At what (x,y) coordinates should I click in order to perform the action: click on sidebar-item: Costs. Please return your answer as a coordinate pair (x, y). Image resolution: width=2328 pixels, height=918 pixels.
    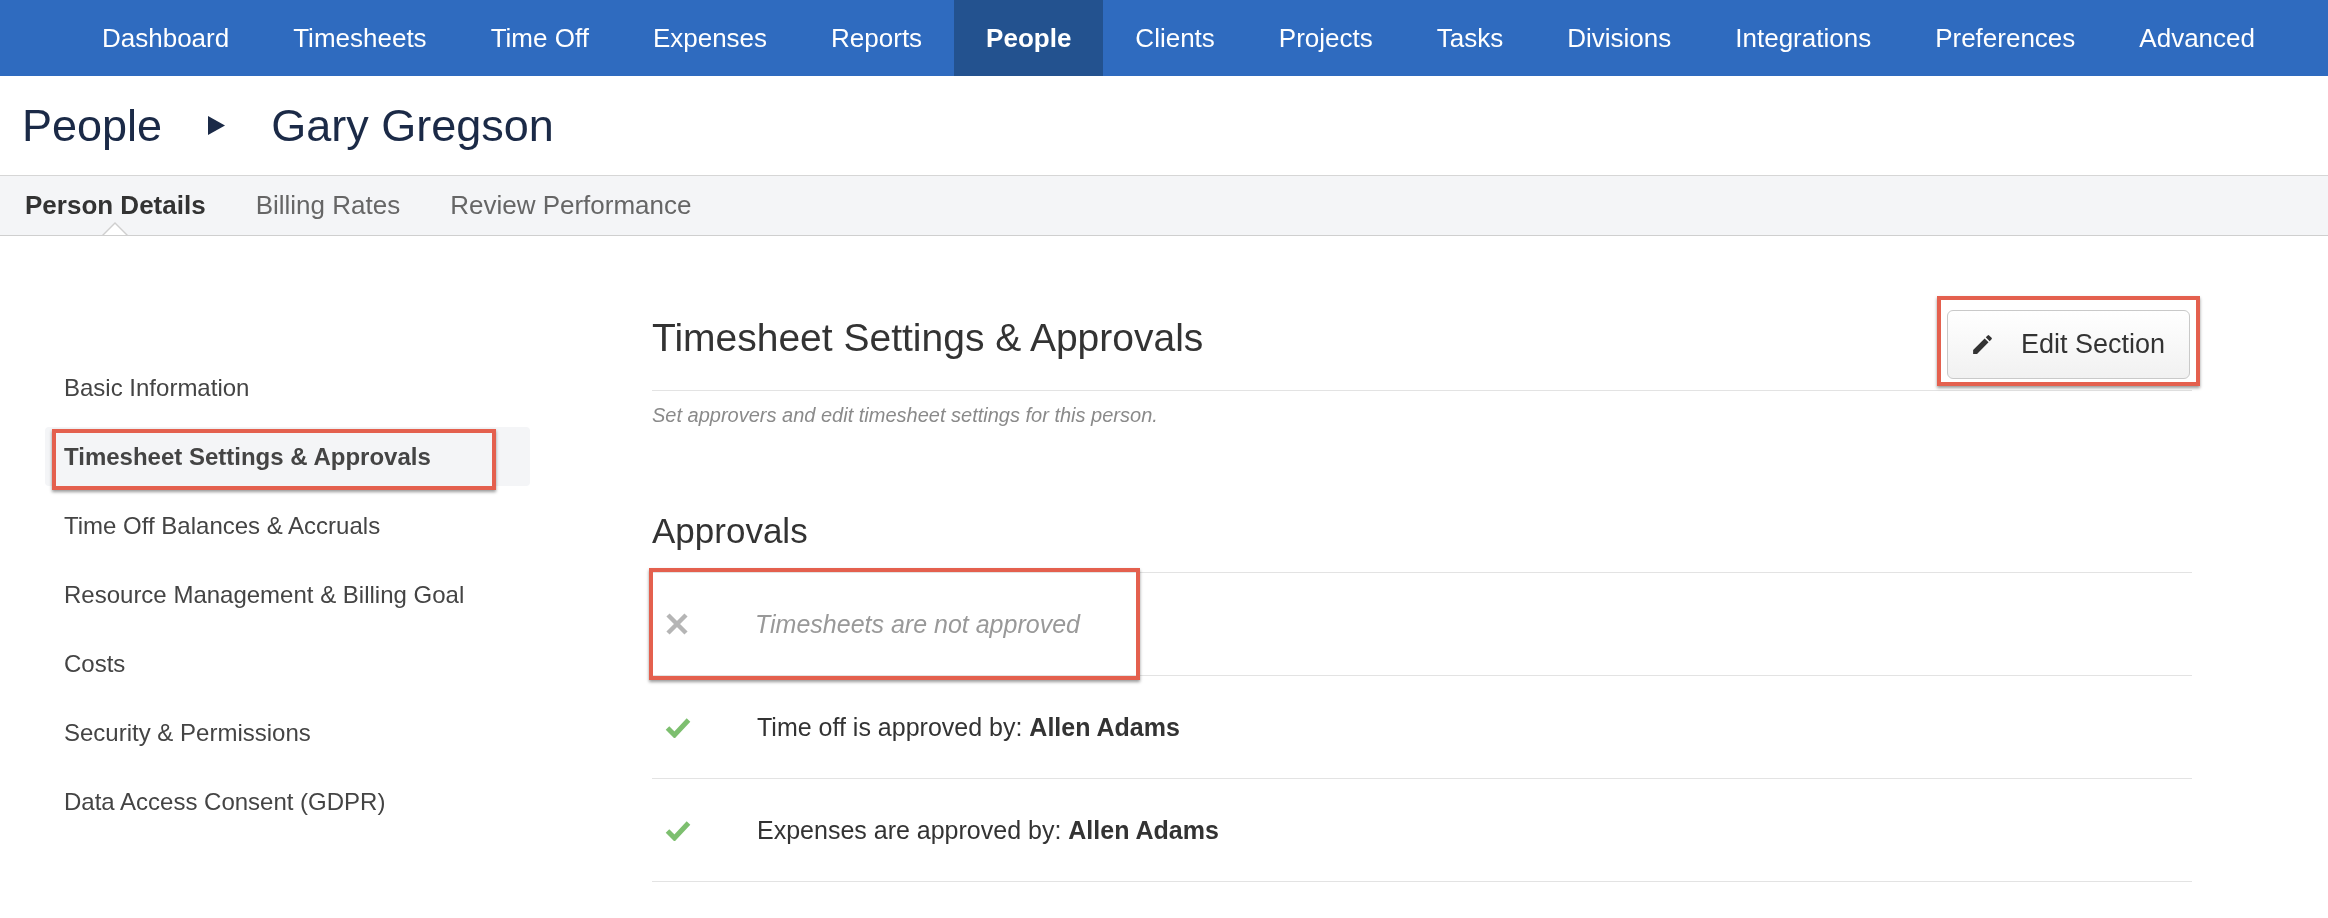
    Looking at the image, I should click on (287, 663).